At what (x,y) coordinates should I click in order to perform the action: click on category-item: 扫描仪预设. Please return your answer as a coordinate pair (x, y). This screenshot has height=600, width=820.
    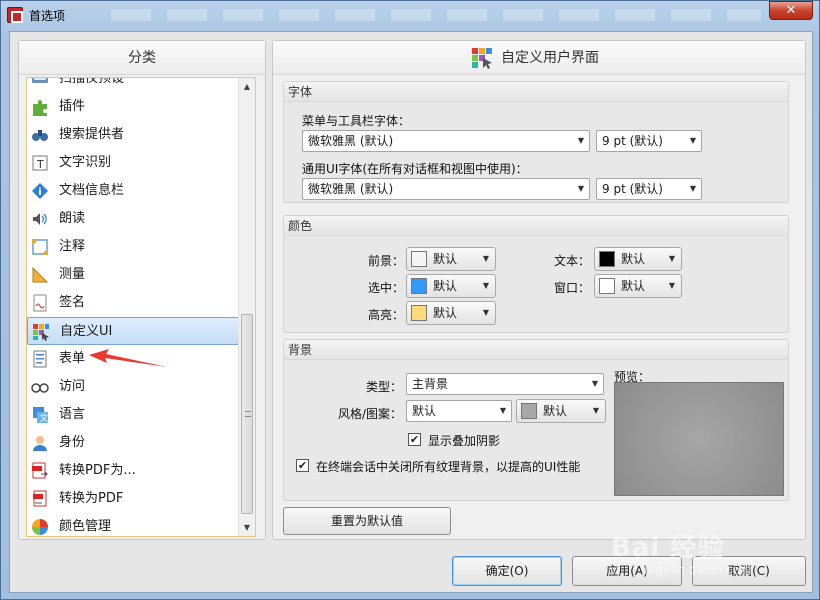
    Looking at the image, I should click on (137, 85).